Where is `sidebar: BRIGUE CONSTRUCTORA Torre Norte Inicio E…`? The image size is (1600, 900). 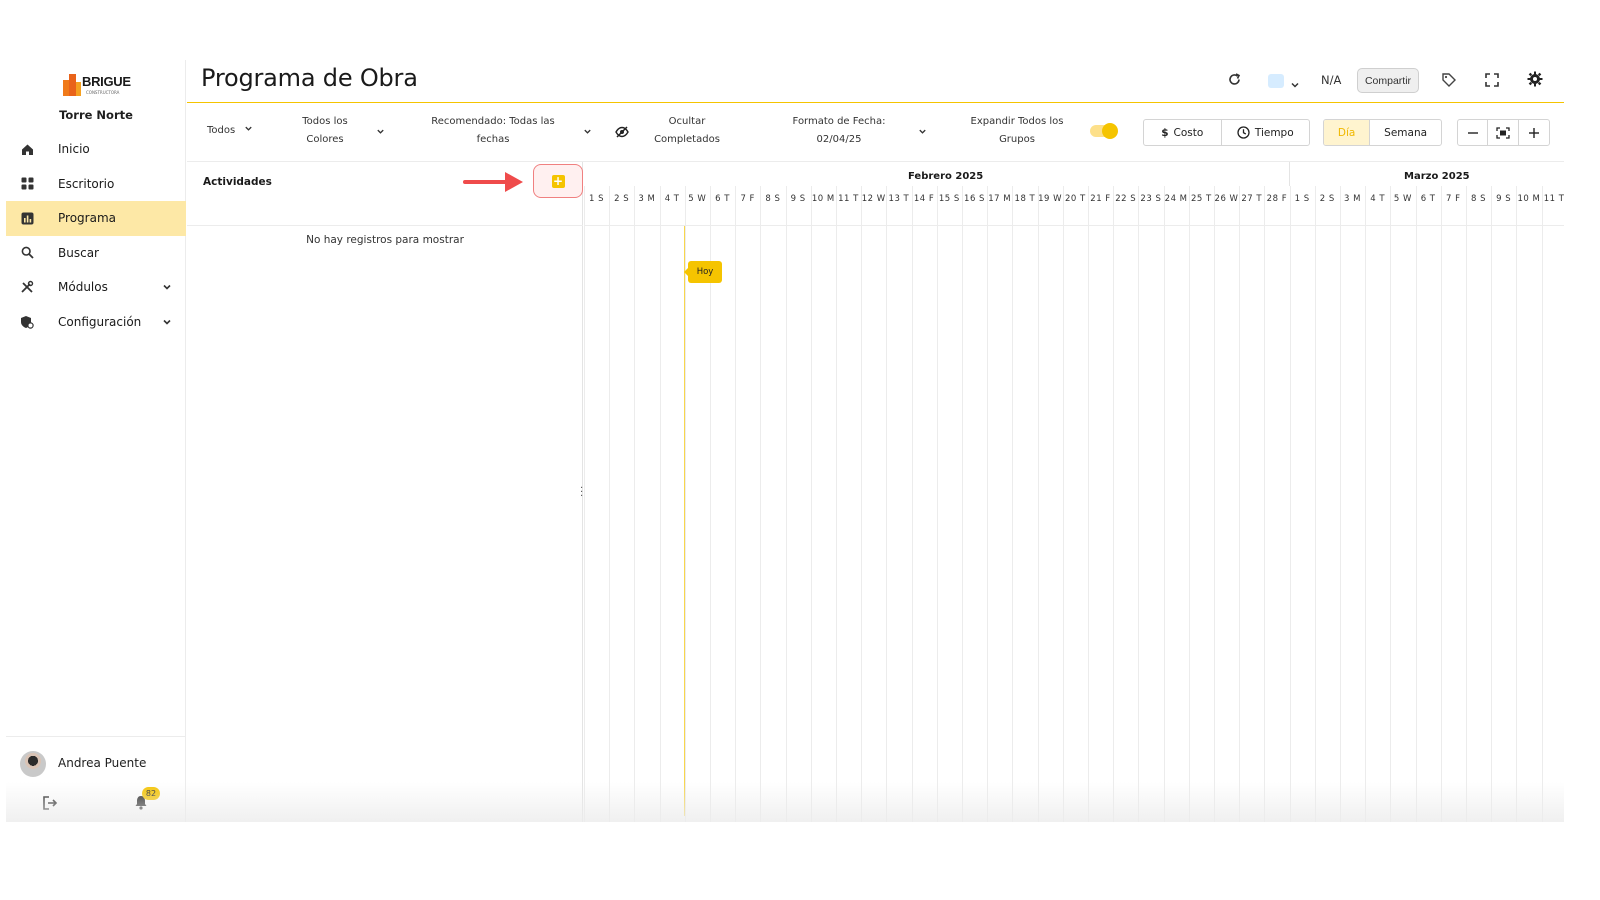
sidebar: BRIGUE CONSTRUCTORA Torre Norte Inicio E… is located at coordinates (96, 441).